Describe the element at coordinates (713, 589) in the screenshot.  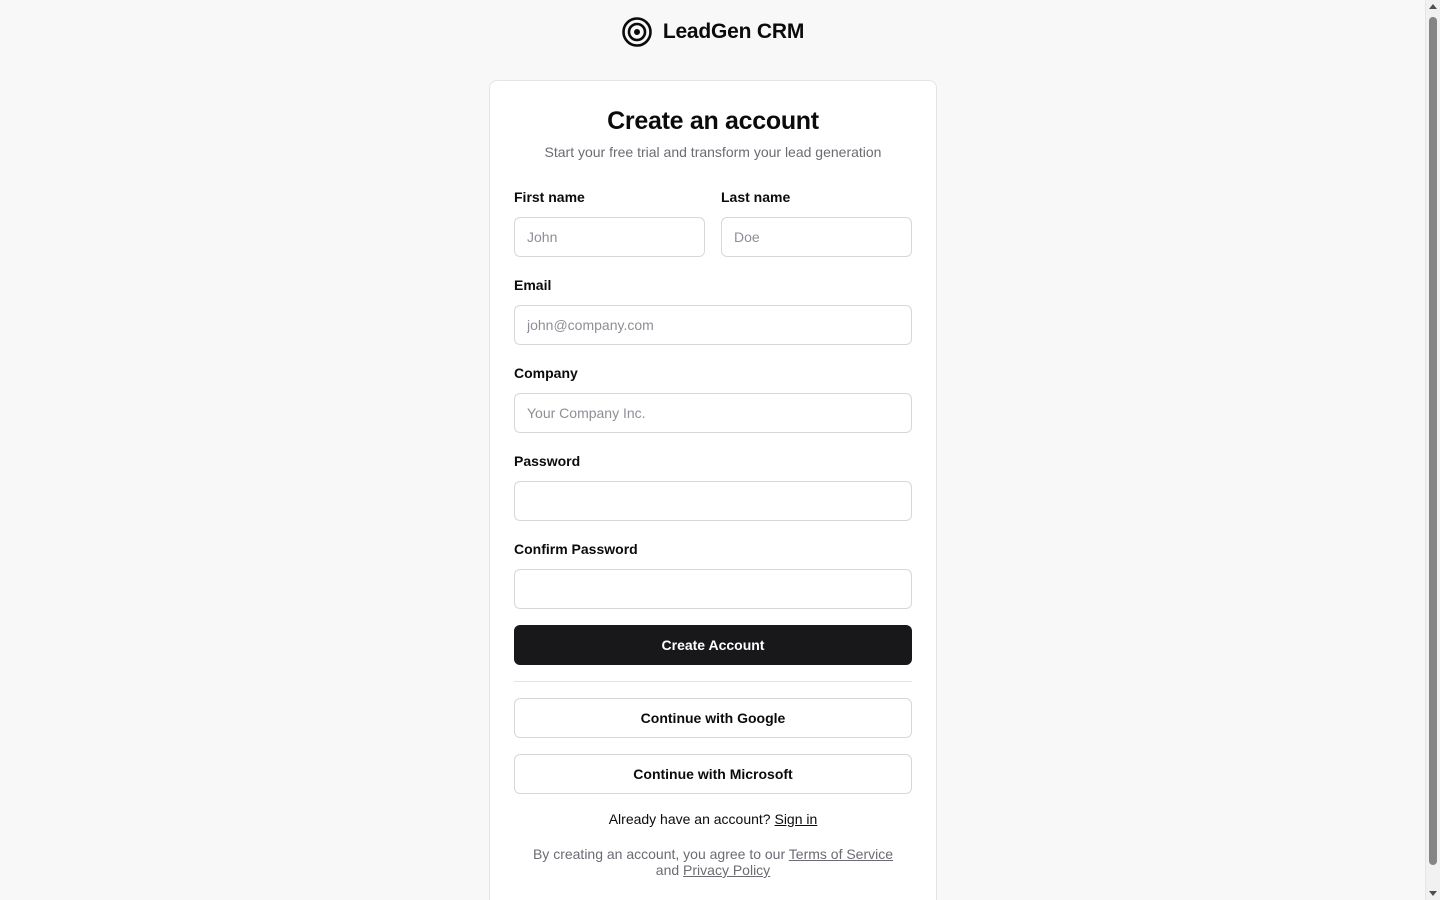
I see `confirm-password-input` at that location.